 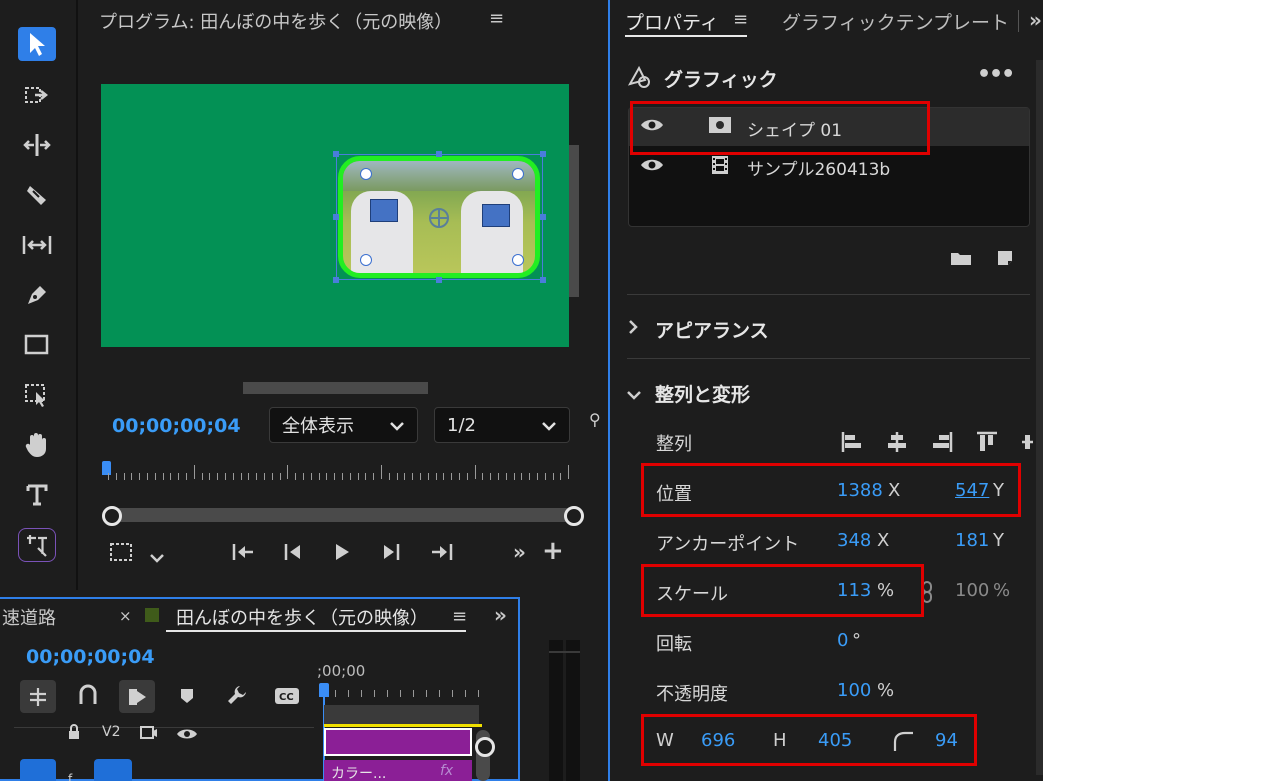 I want to click on align-transform-section-title: 整列と変形, so click(x=702, y=393).